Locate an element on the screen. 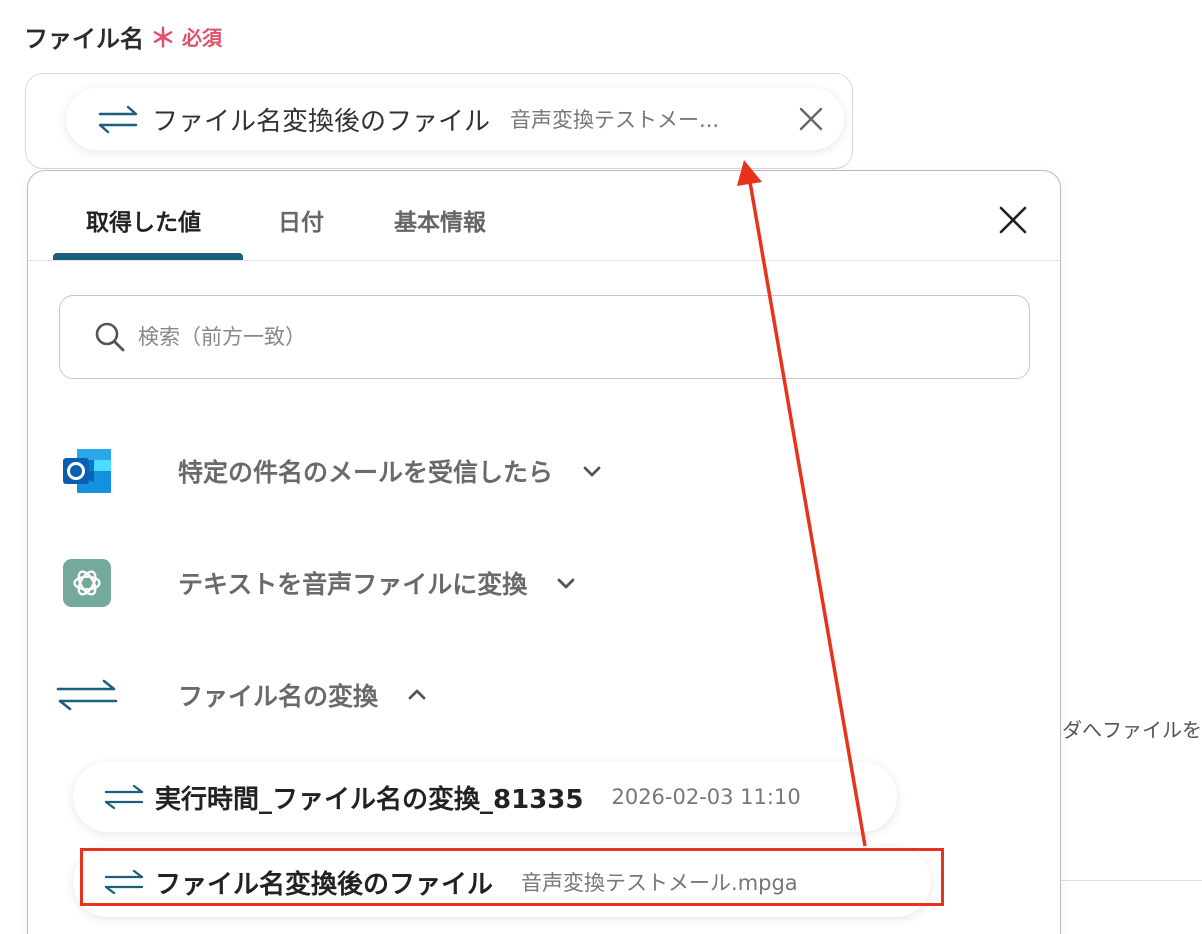  tab-retrieved-values: 取得した値 is located at coordinates (143, 220).